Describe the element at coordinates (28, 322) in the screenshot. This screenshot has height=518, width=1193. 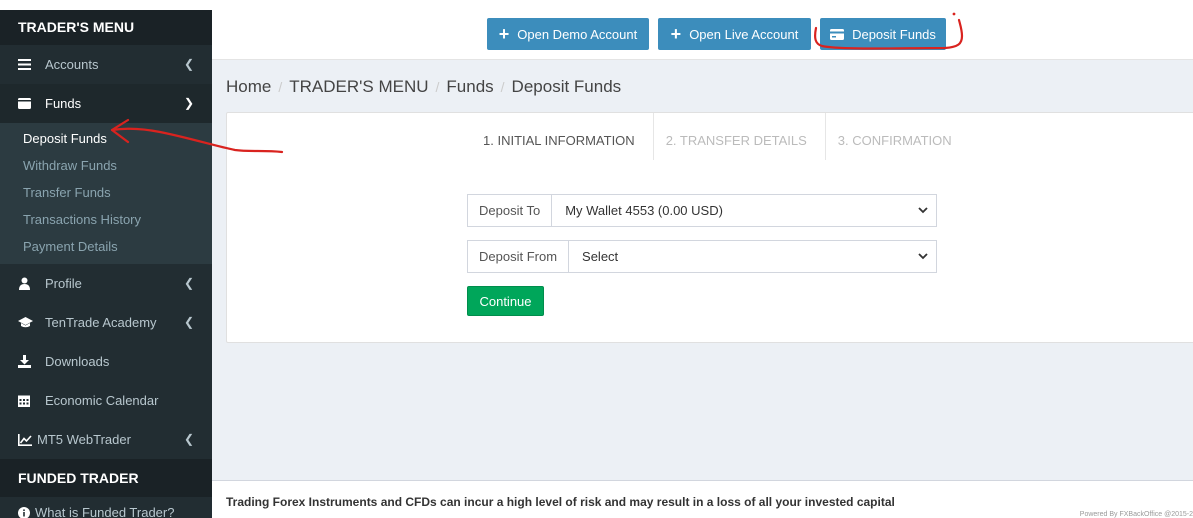
I see `graduation-cap-icon` at that location.